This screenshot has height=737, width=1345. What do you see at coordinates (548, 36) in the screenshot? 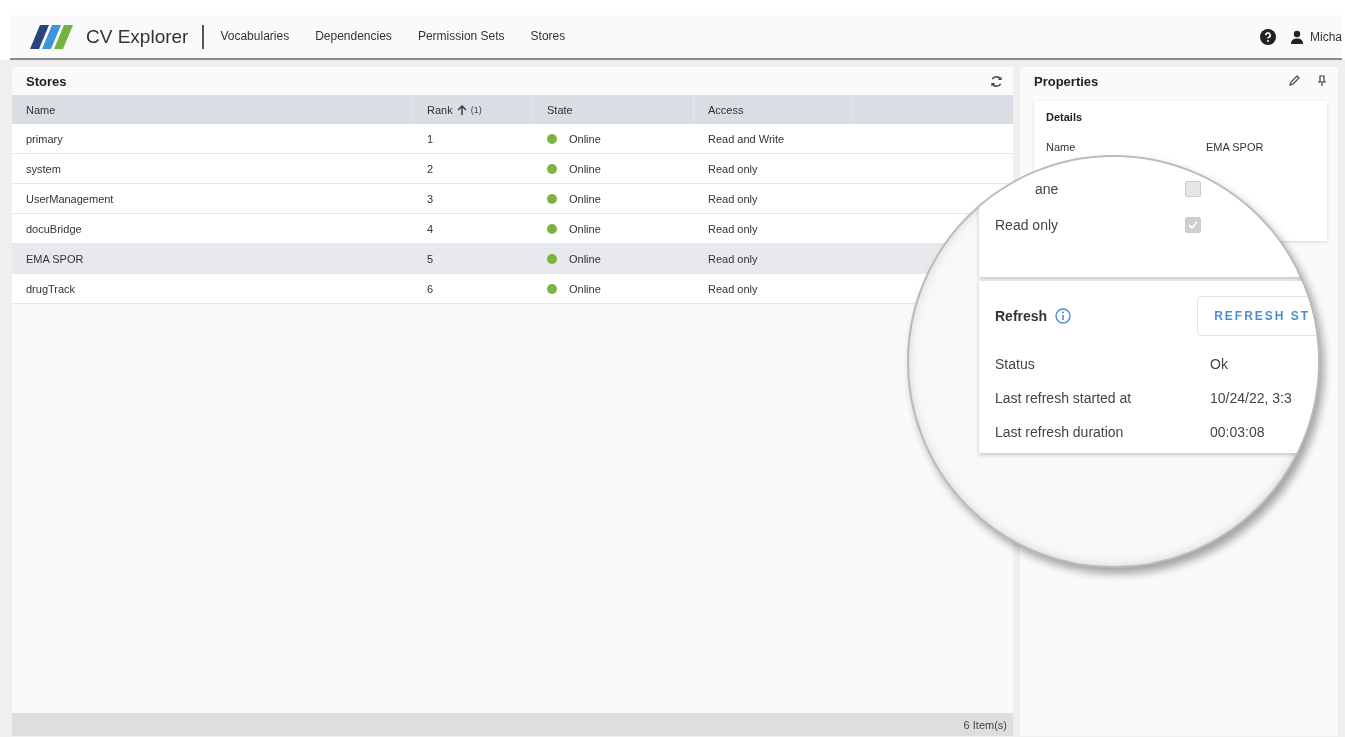
I see `nav-link: Stores` at bounding box center [548, 36].